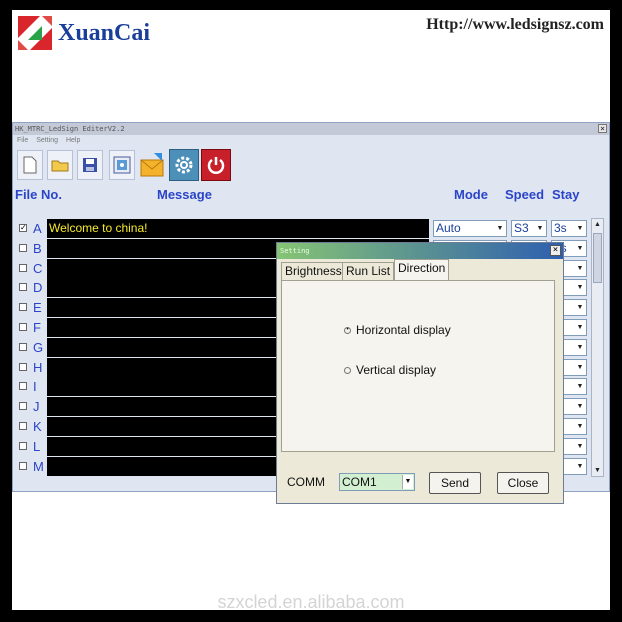 The image size is (622, 622). I want to click on menu-bar: File Setting Help, so click(311, 141).